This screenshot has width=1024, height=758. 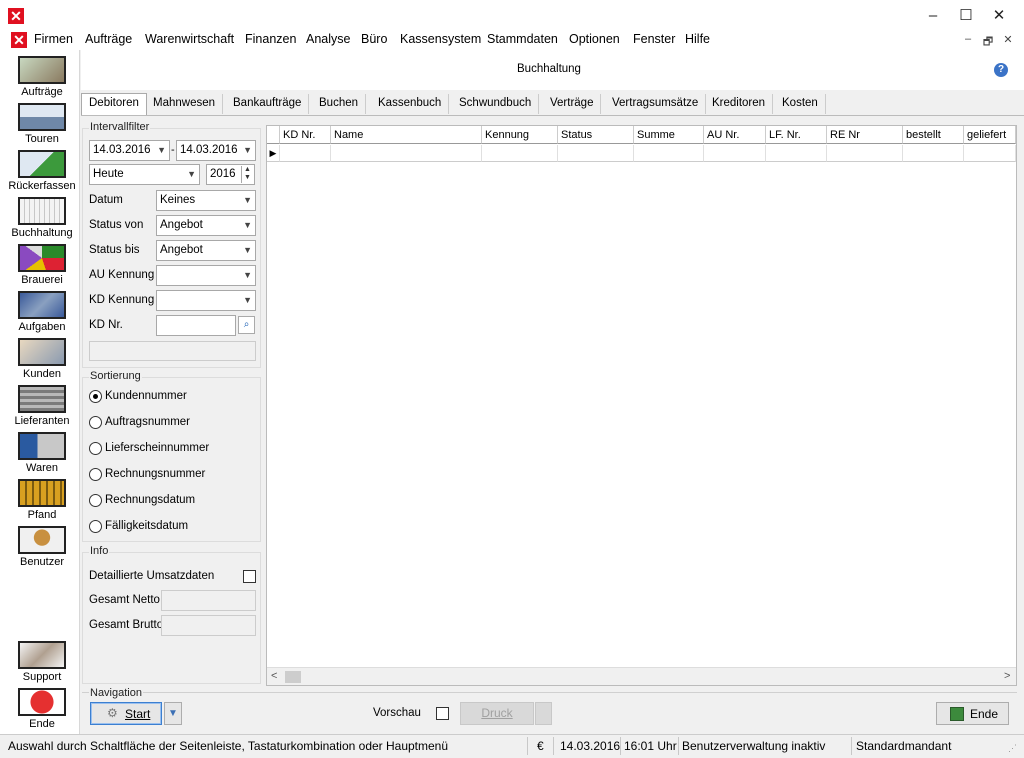 What do you see at coordinates (328, 39) in the screenshot?
I see `menu-analyse: Analyse` at bounding box center [328, 39].